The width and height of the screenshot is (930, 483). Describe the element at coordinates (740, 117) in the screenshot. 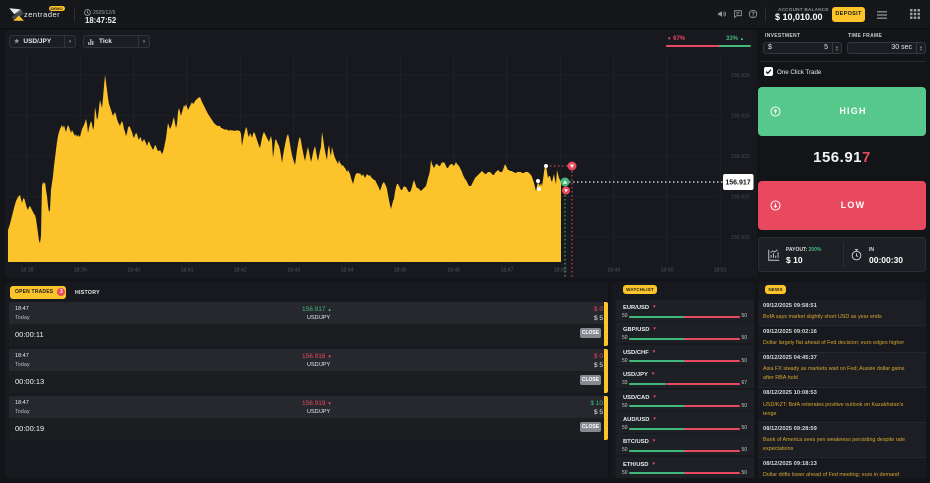

I see `svg-text: 156.925` at that location.